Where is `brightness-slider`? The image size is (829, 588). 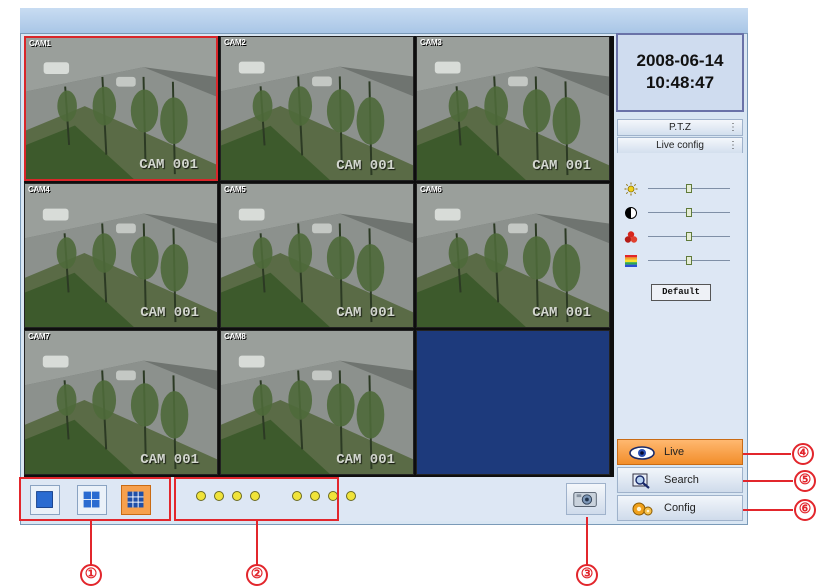 brightness-slider is located at coordinates (679, 189).